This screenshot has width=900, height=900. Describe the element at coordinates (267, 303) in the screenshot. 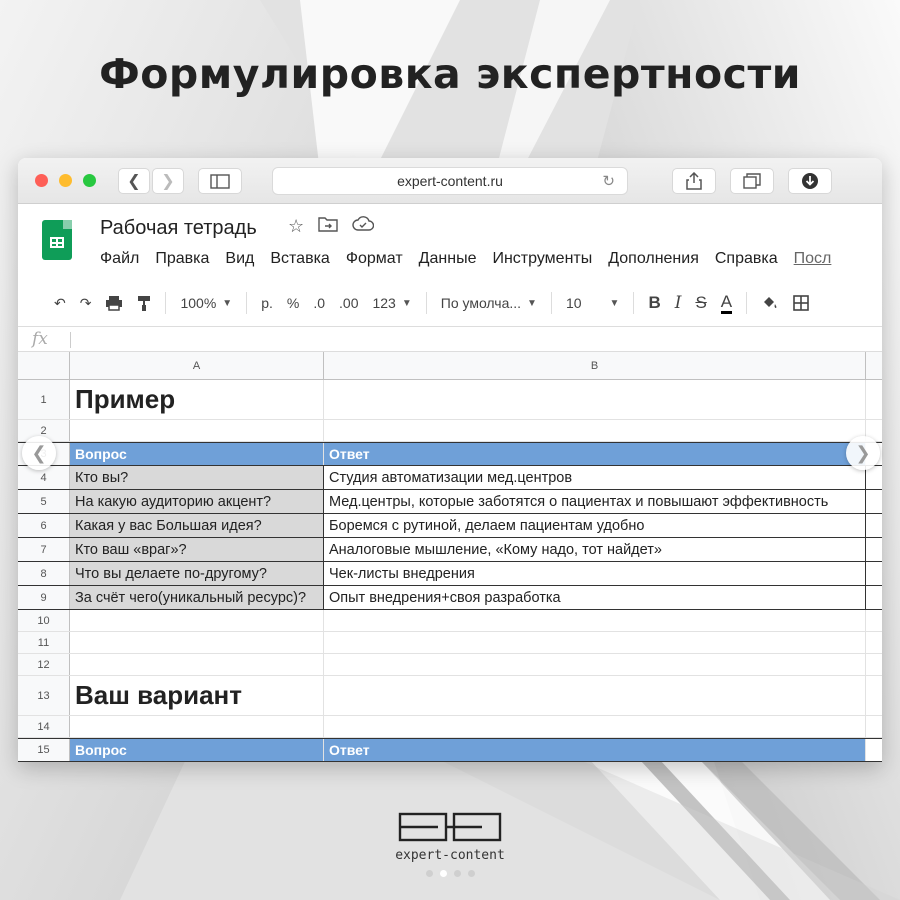

I see `currency-format-button: р.` at that location.